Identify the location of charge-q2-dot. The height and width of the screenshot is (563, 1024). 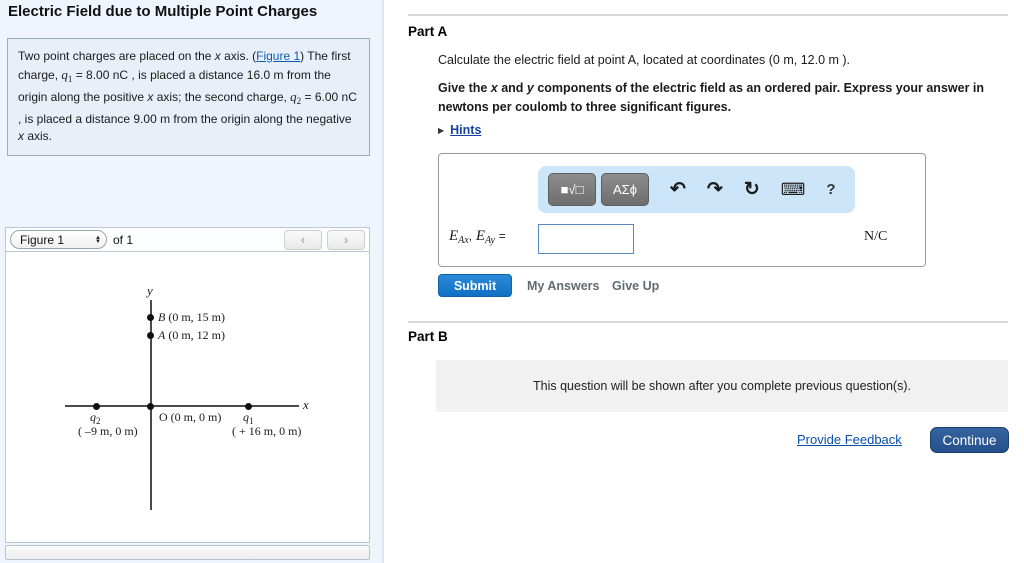
(96, 406).